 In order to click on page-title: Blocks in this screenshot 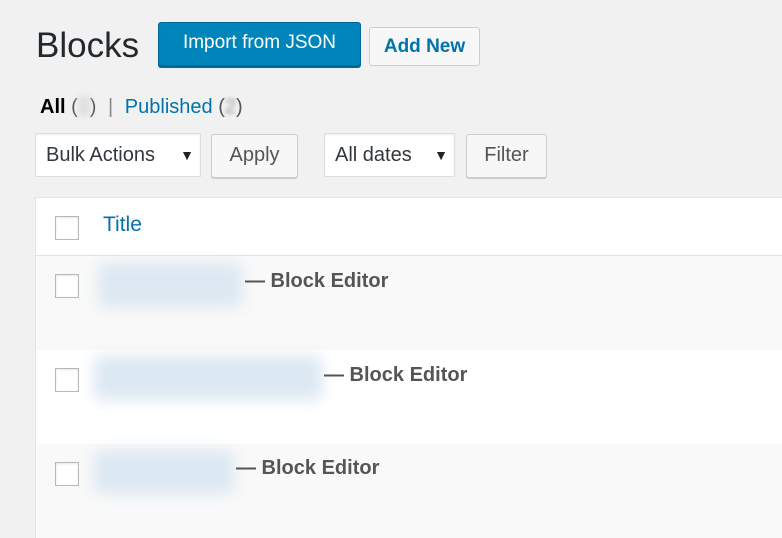, I will do `click(88, 45)`.